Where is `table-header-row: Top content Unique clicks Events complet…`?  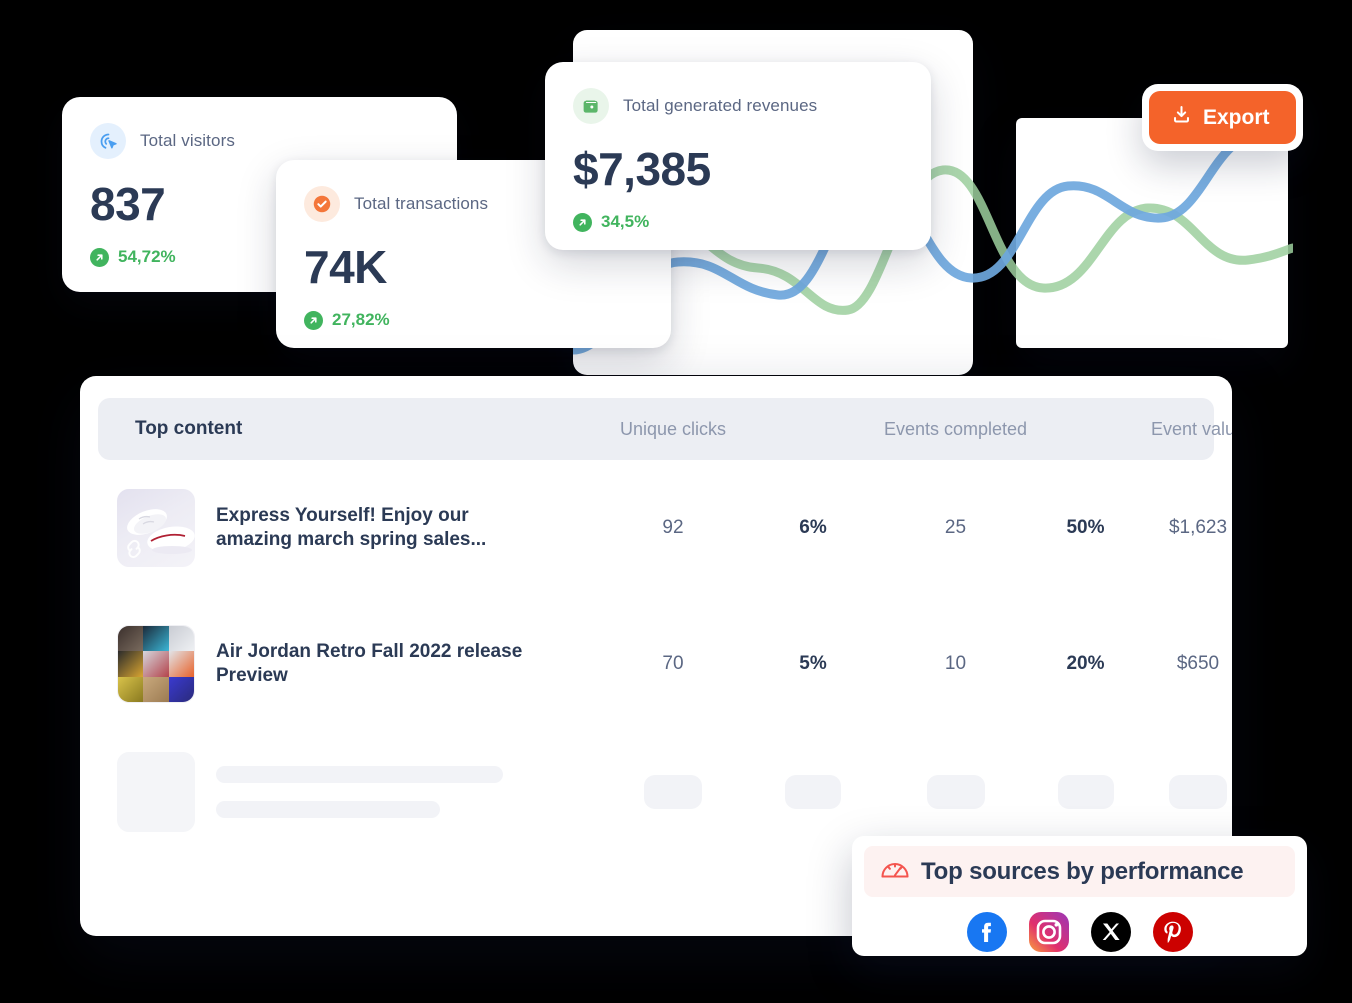
table-header-row: Top content Unique clicks Events complet… is located at coordinates (665, 429).